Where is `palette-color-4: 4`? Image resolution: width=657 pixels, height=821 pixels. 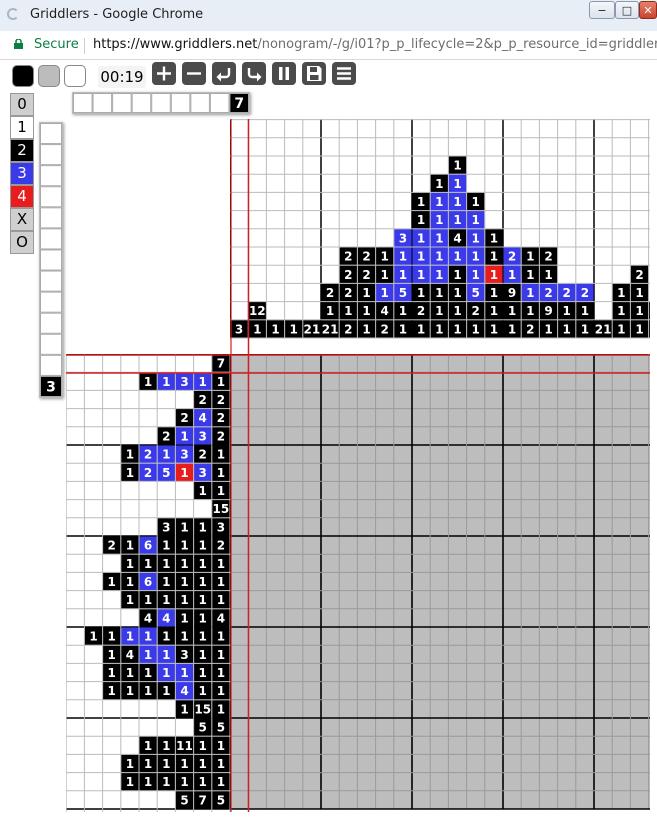 palette-color-4: 4 is located at coordinates (22, 196).